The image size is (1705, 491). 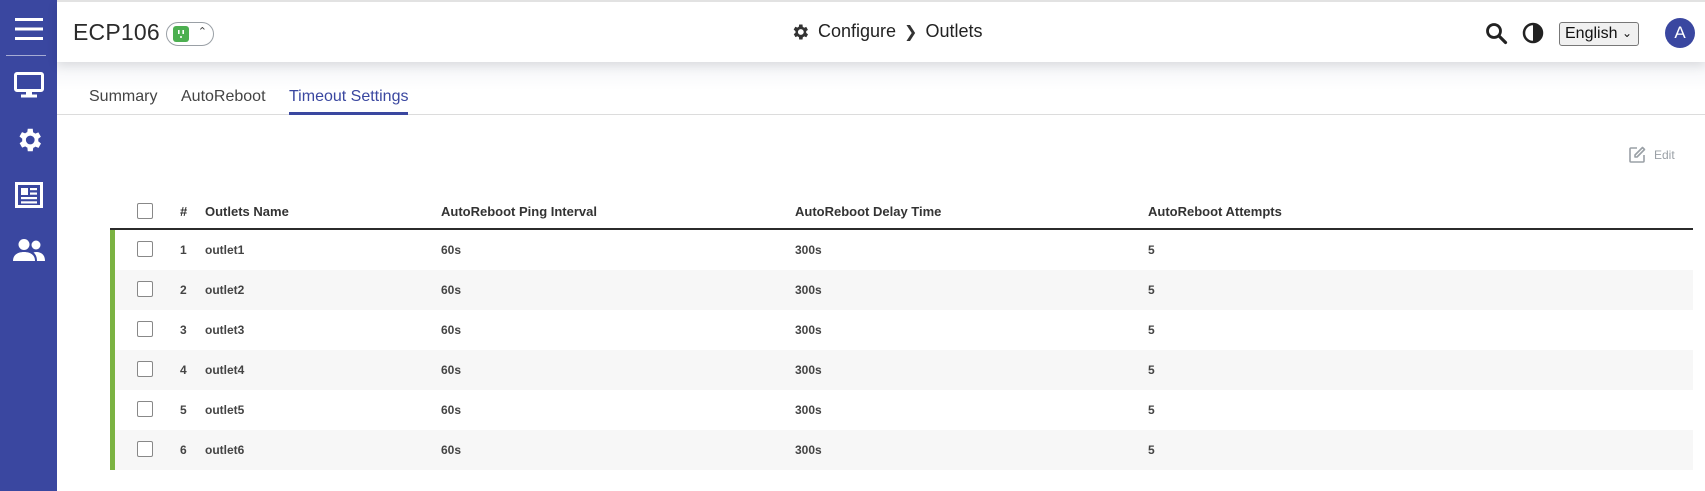 I want to click on chevron-down-icon: ⌄, so click(x=1626, y=33).